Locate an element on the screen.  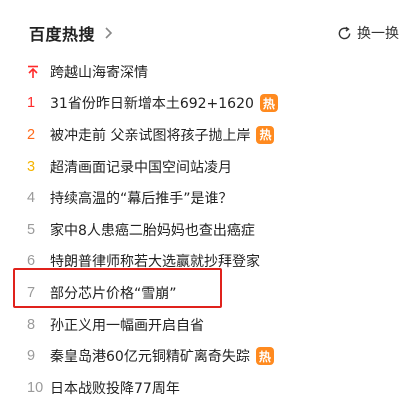
rank-number: 8 is located at coordinates (31, 324).